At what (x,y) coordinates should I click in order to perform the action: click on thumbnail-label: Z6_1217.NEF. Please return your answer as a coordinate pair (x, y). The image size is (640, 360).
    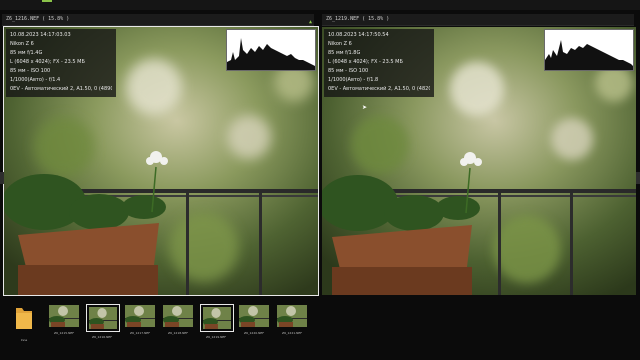
    Looking at the image, I should click on (140, 333).